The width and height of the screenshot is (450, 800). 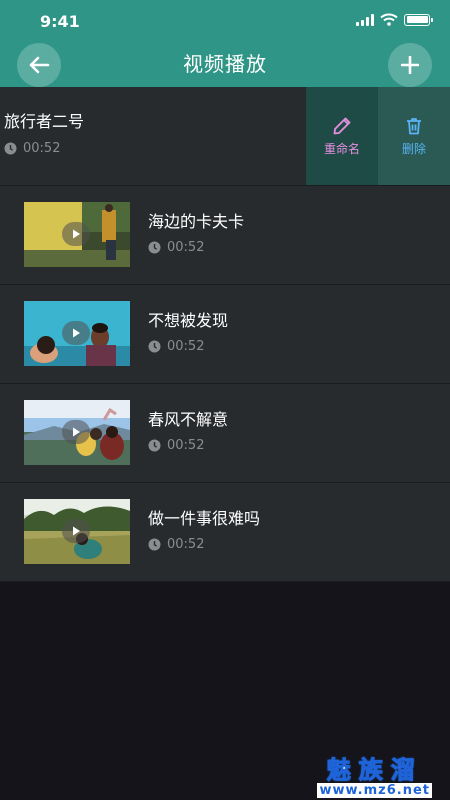 I want to click on list-item: 春风不解意 00:52, so click(x=225, y=433).